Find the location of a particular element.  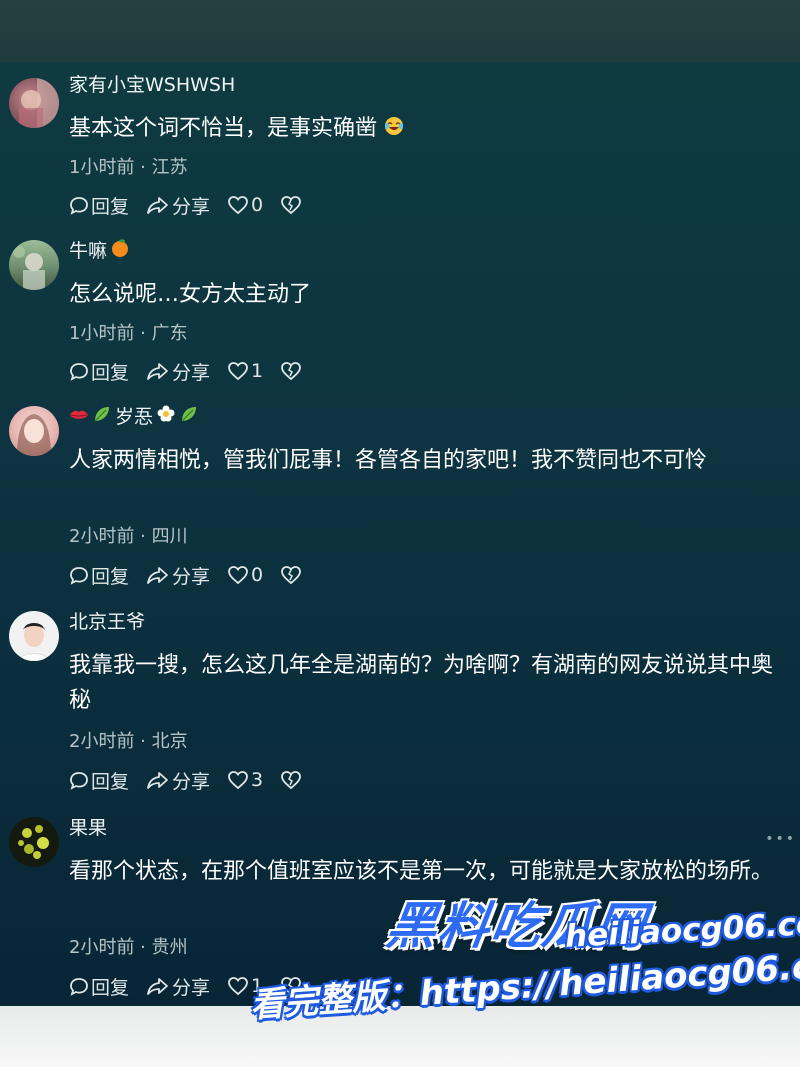

comment-text: 怎么说呢…女方太主动了 is located at coordinates (190, 294).